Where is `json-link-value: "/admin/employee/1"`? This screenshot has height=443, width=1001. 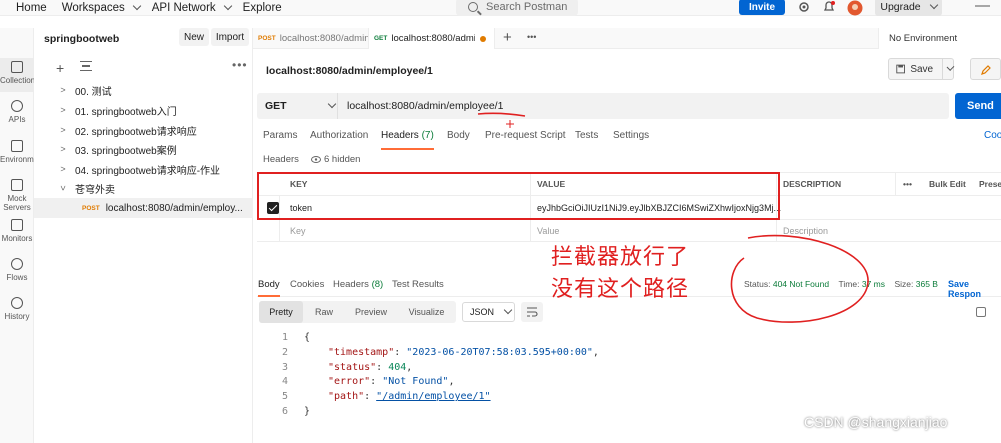 json-link-value: "/admin/employee/1" is located at coordinates (433, 397).